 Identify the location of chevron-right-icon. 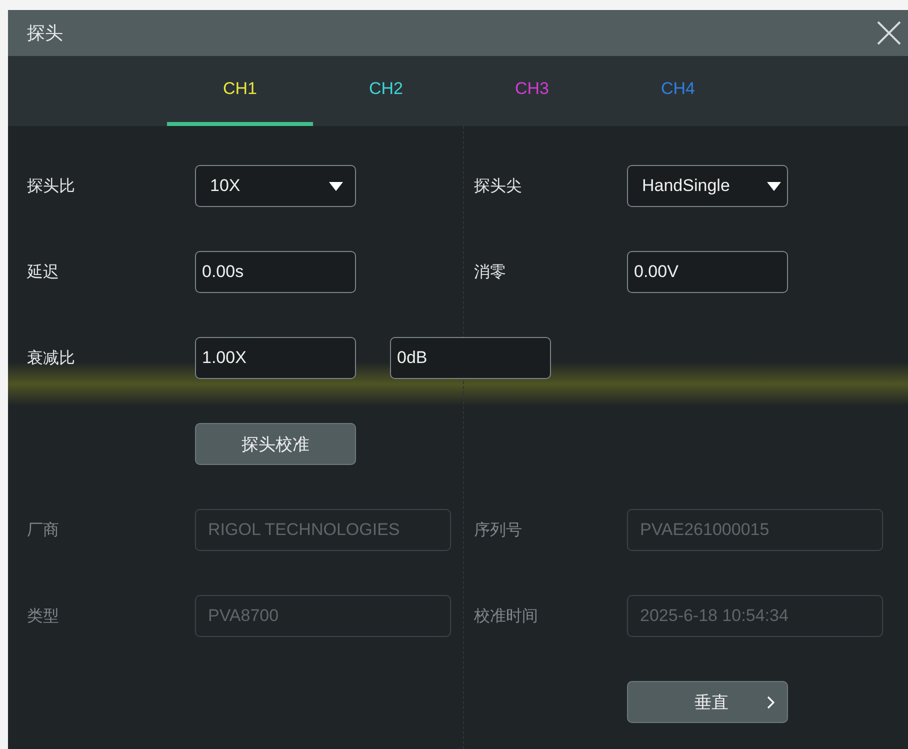
(771, 702).